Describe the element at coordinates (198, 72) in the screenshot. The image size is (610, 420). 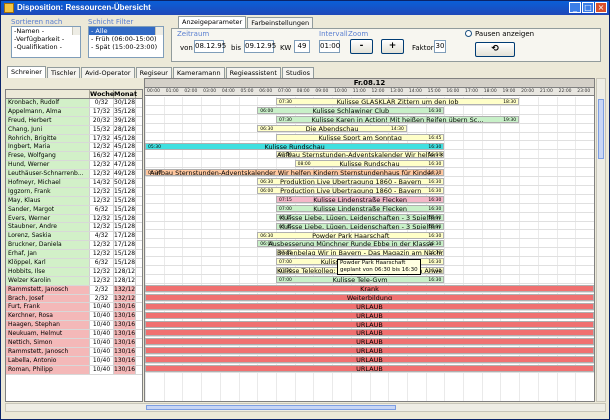
I see `department-tab: Kameramann` at that location.